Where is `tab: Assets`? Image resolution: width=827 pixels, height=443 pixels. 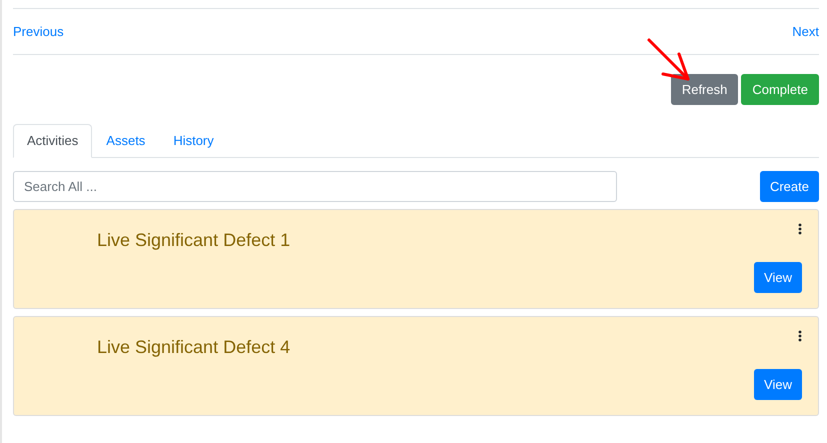 tab: Assets is located at coordinates (126, 141).